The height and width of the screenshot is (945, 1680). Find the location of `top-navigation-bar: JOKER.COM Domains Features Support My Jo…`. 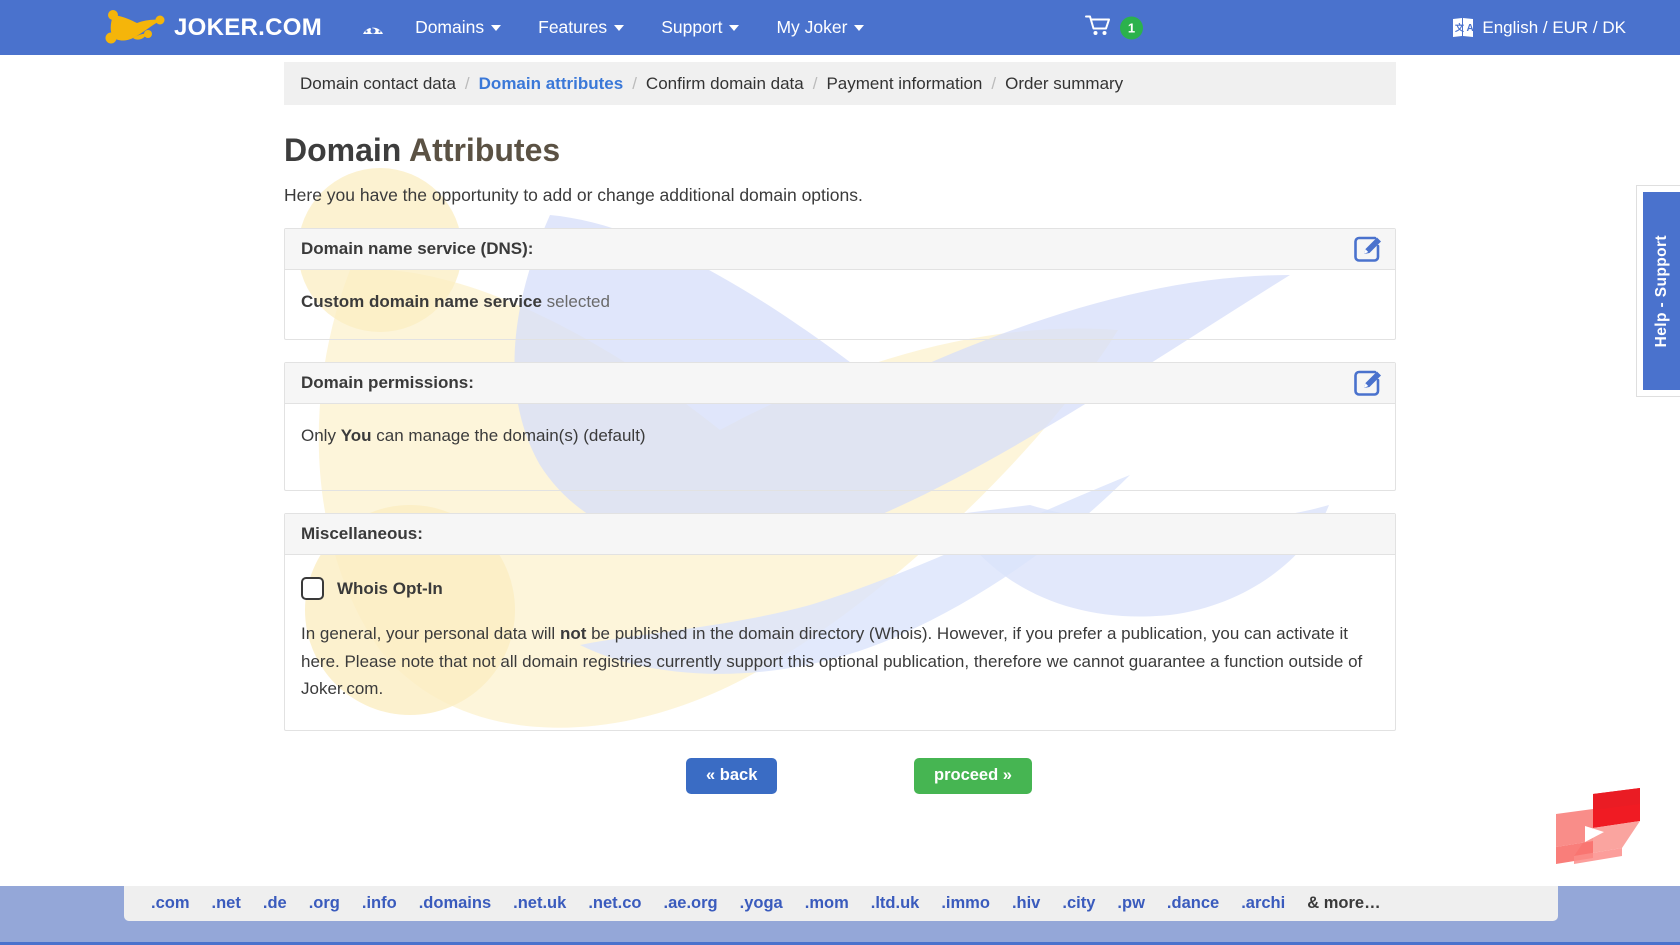

top-navigation-bar: JOKER.COM Domains Features Support My Jo… is located at coordinates (840, 27).